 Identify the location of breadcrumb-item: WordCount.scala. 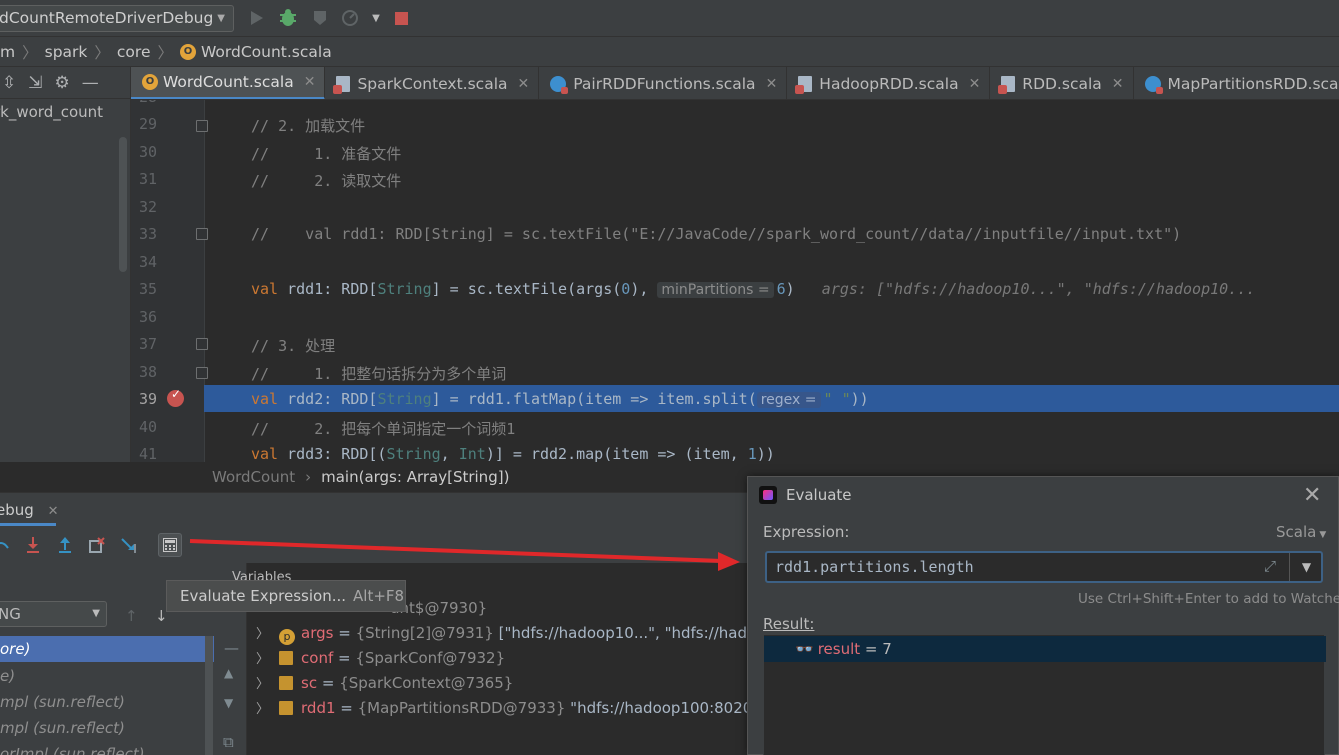
(266, 52).